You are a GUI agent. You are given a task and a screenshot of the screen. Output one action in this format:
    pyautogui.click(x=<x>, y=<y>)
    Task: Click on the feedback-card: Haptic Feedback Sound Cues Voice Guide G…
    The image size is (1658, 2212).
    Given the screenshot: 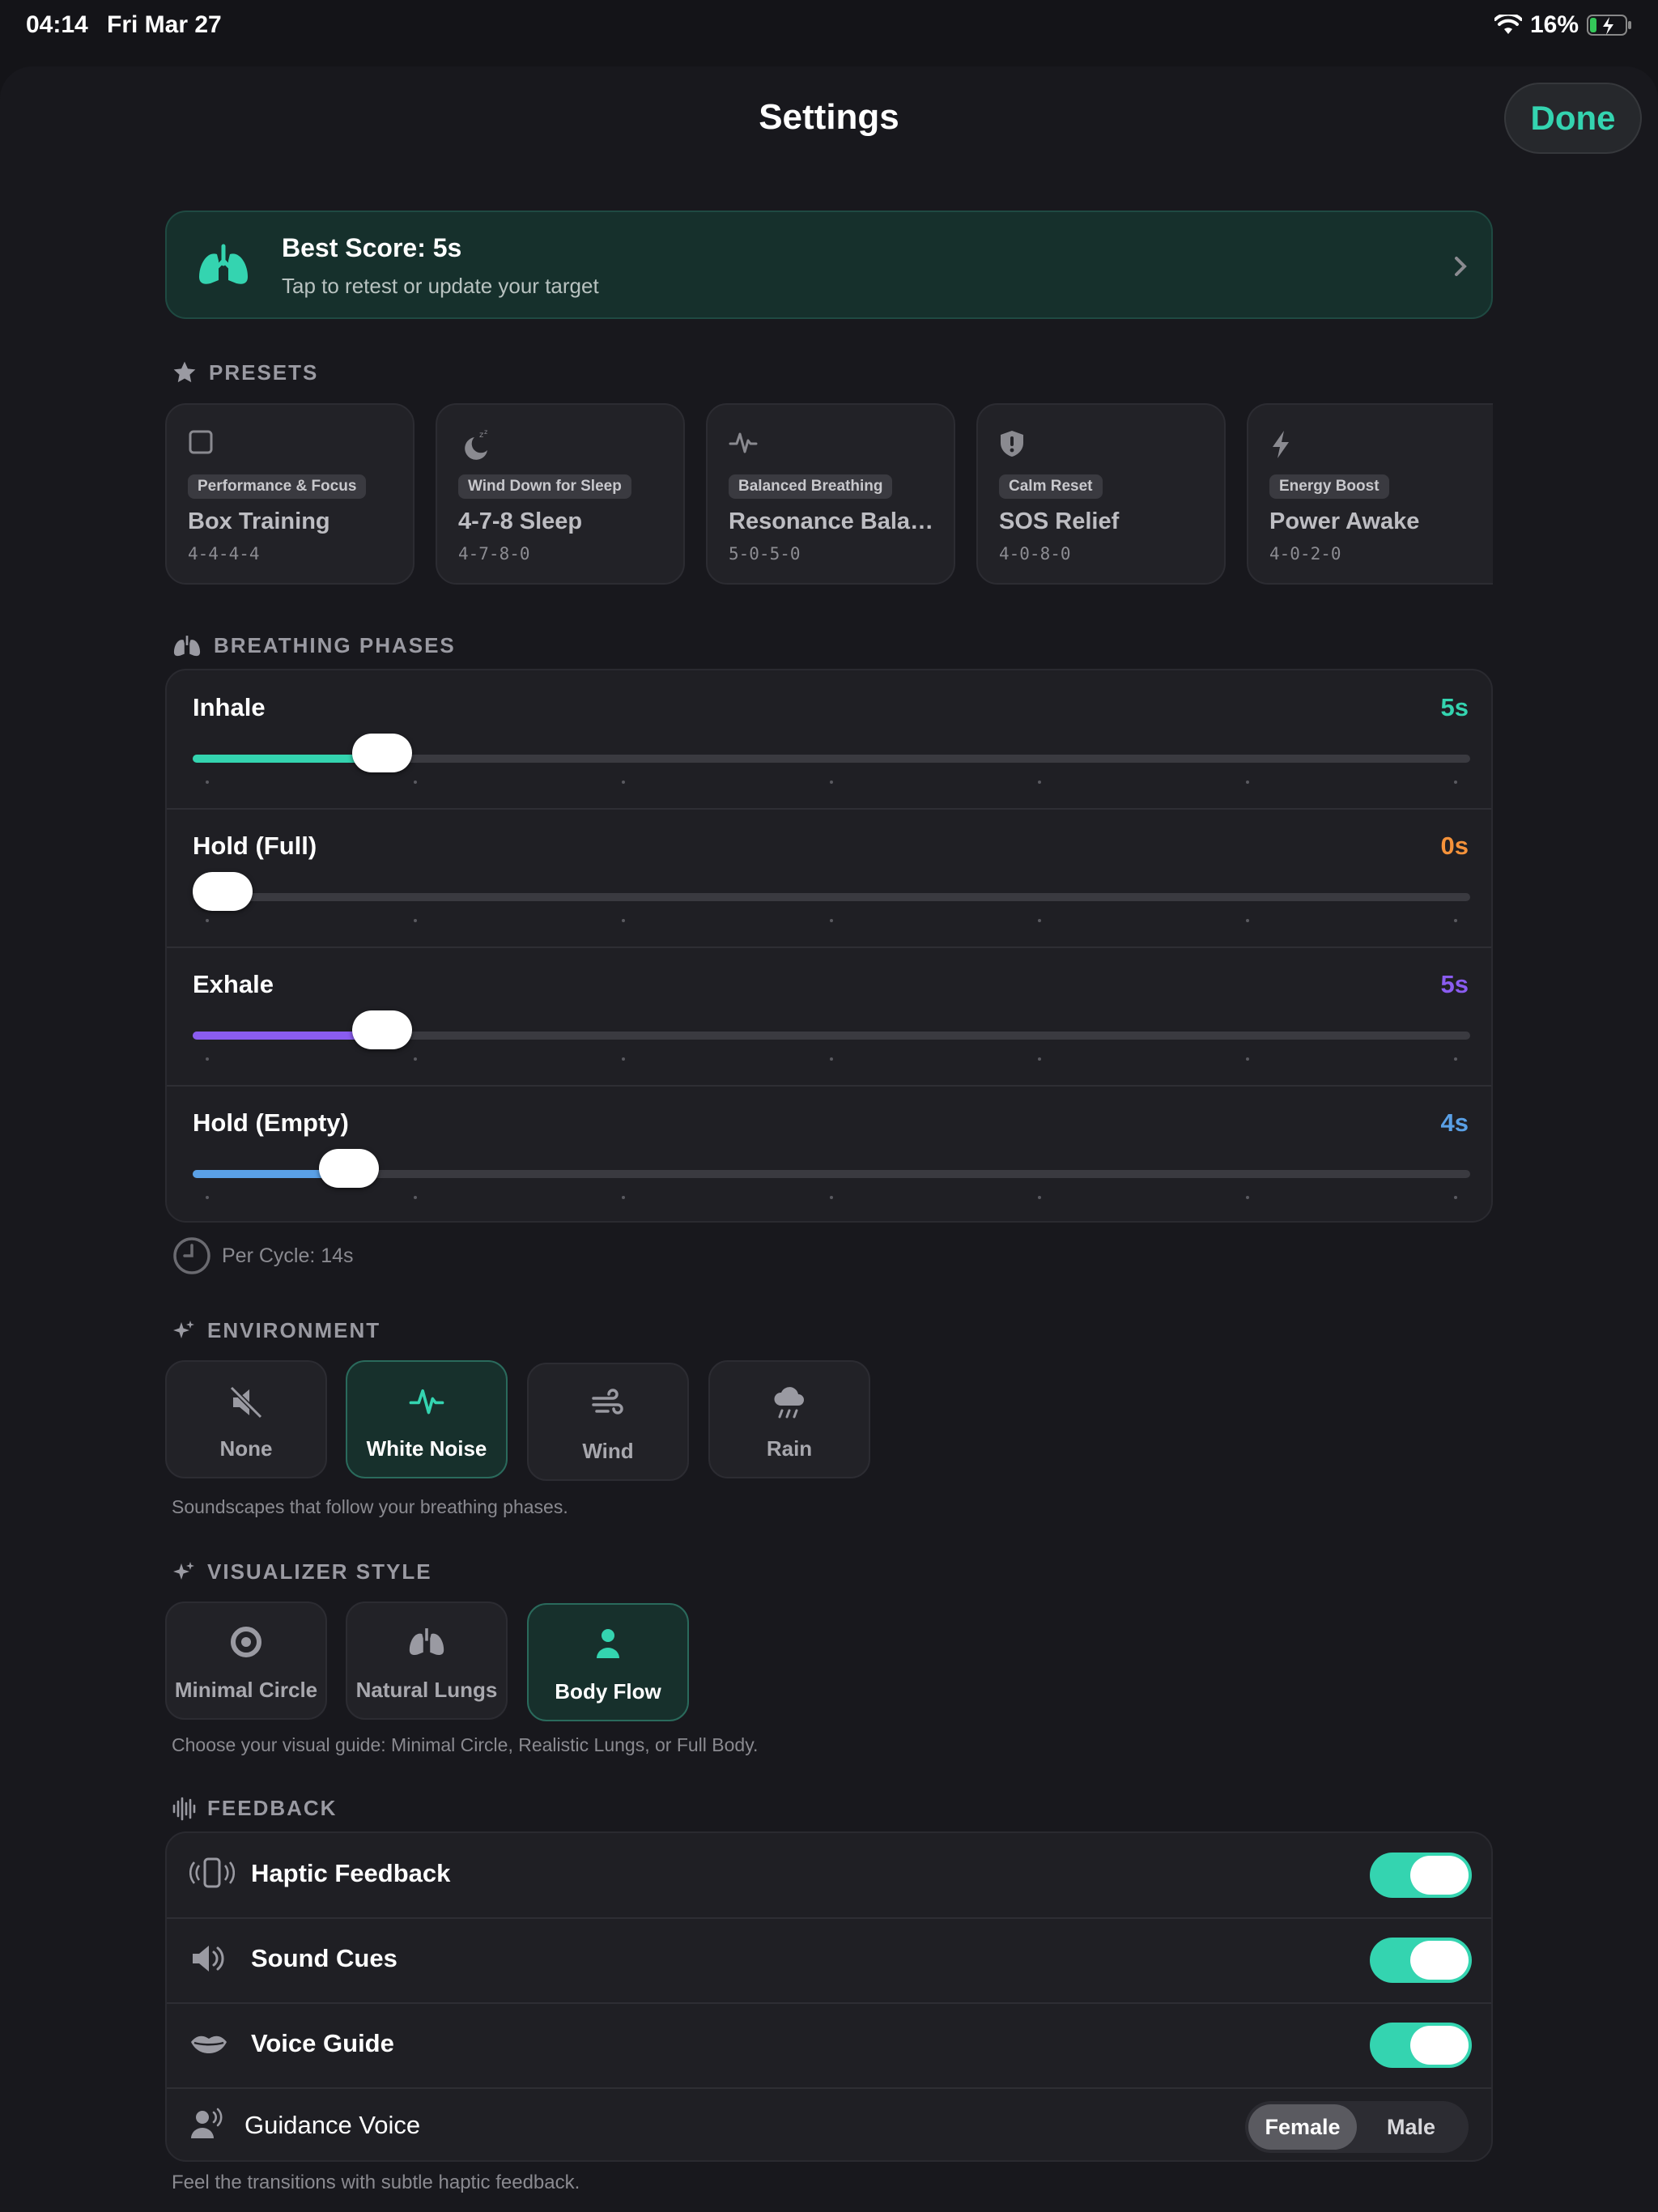 What is the action you would take?
    pyautogui.click(x=829, y=1997)
    